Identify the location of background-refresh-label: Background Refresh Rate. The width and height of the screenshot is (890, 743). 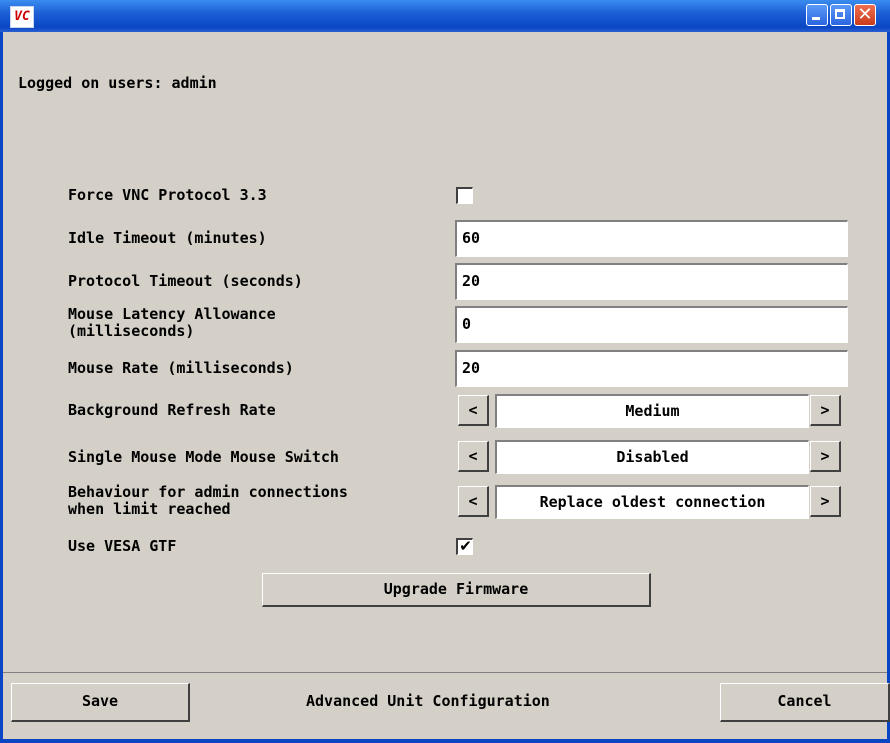
(172, 410).